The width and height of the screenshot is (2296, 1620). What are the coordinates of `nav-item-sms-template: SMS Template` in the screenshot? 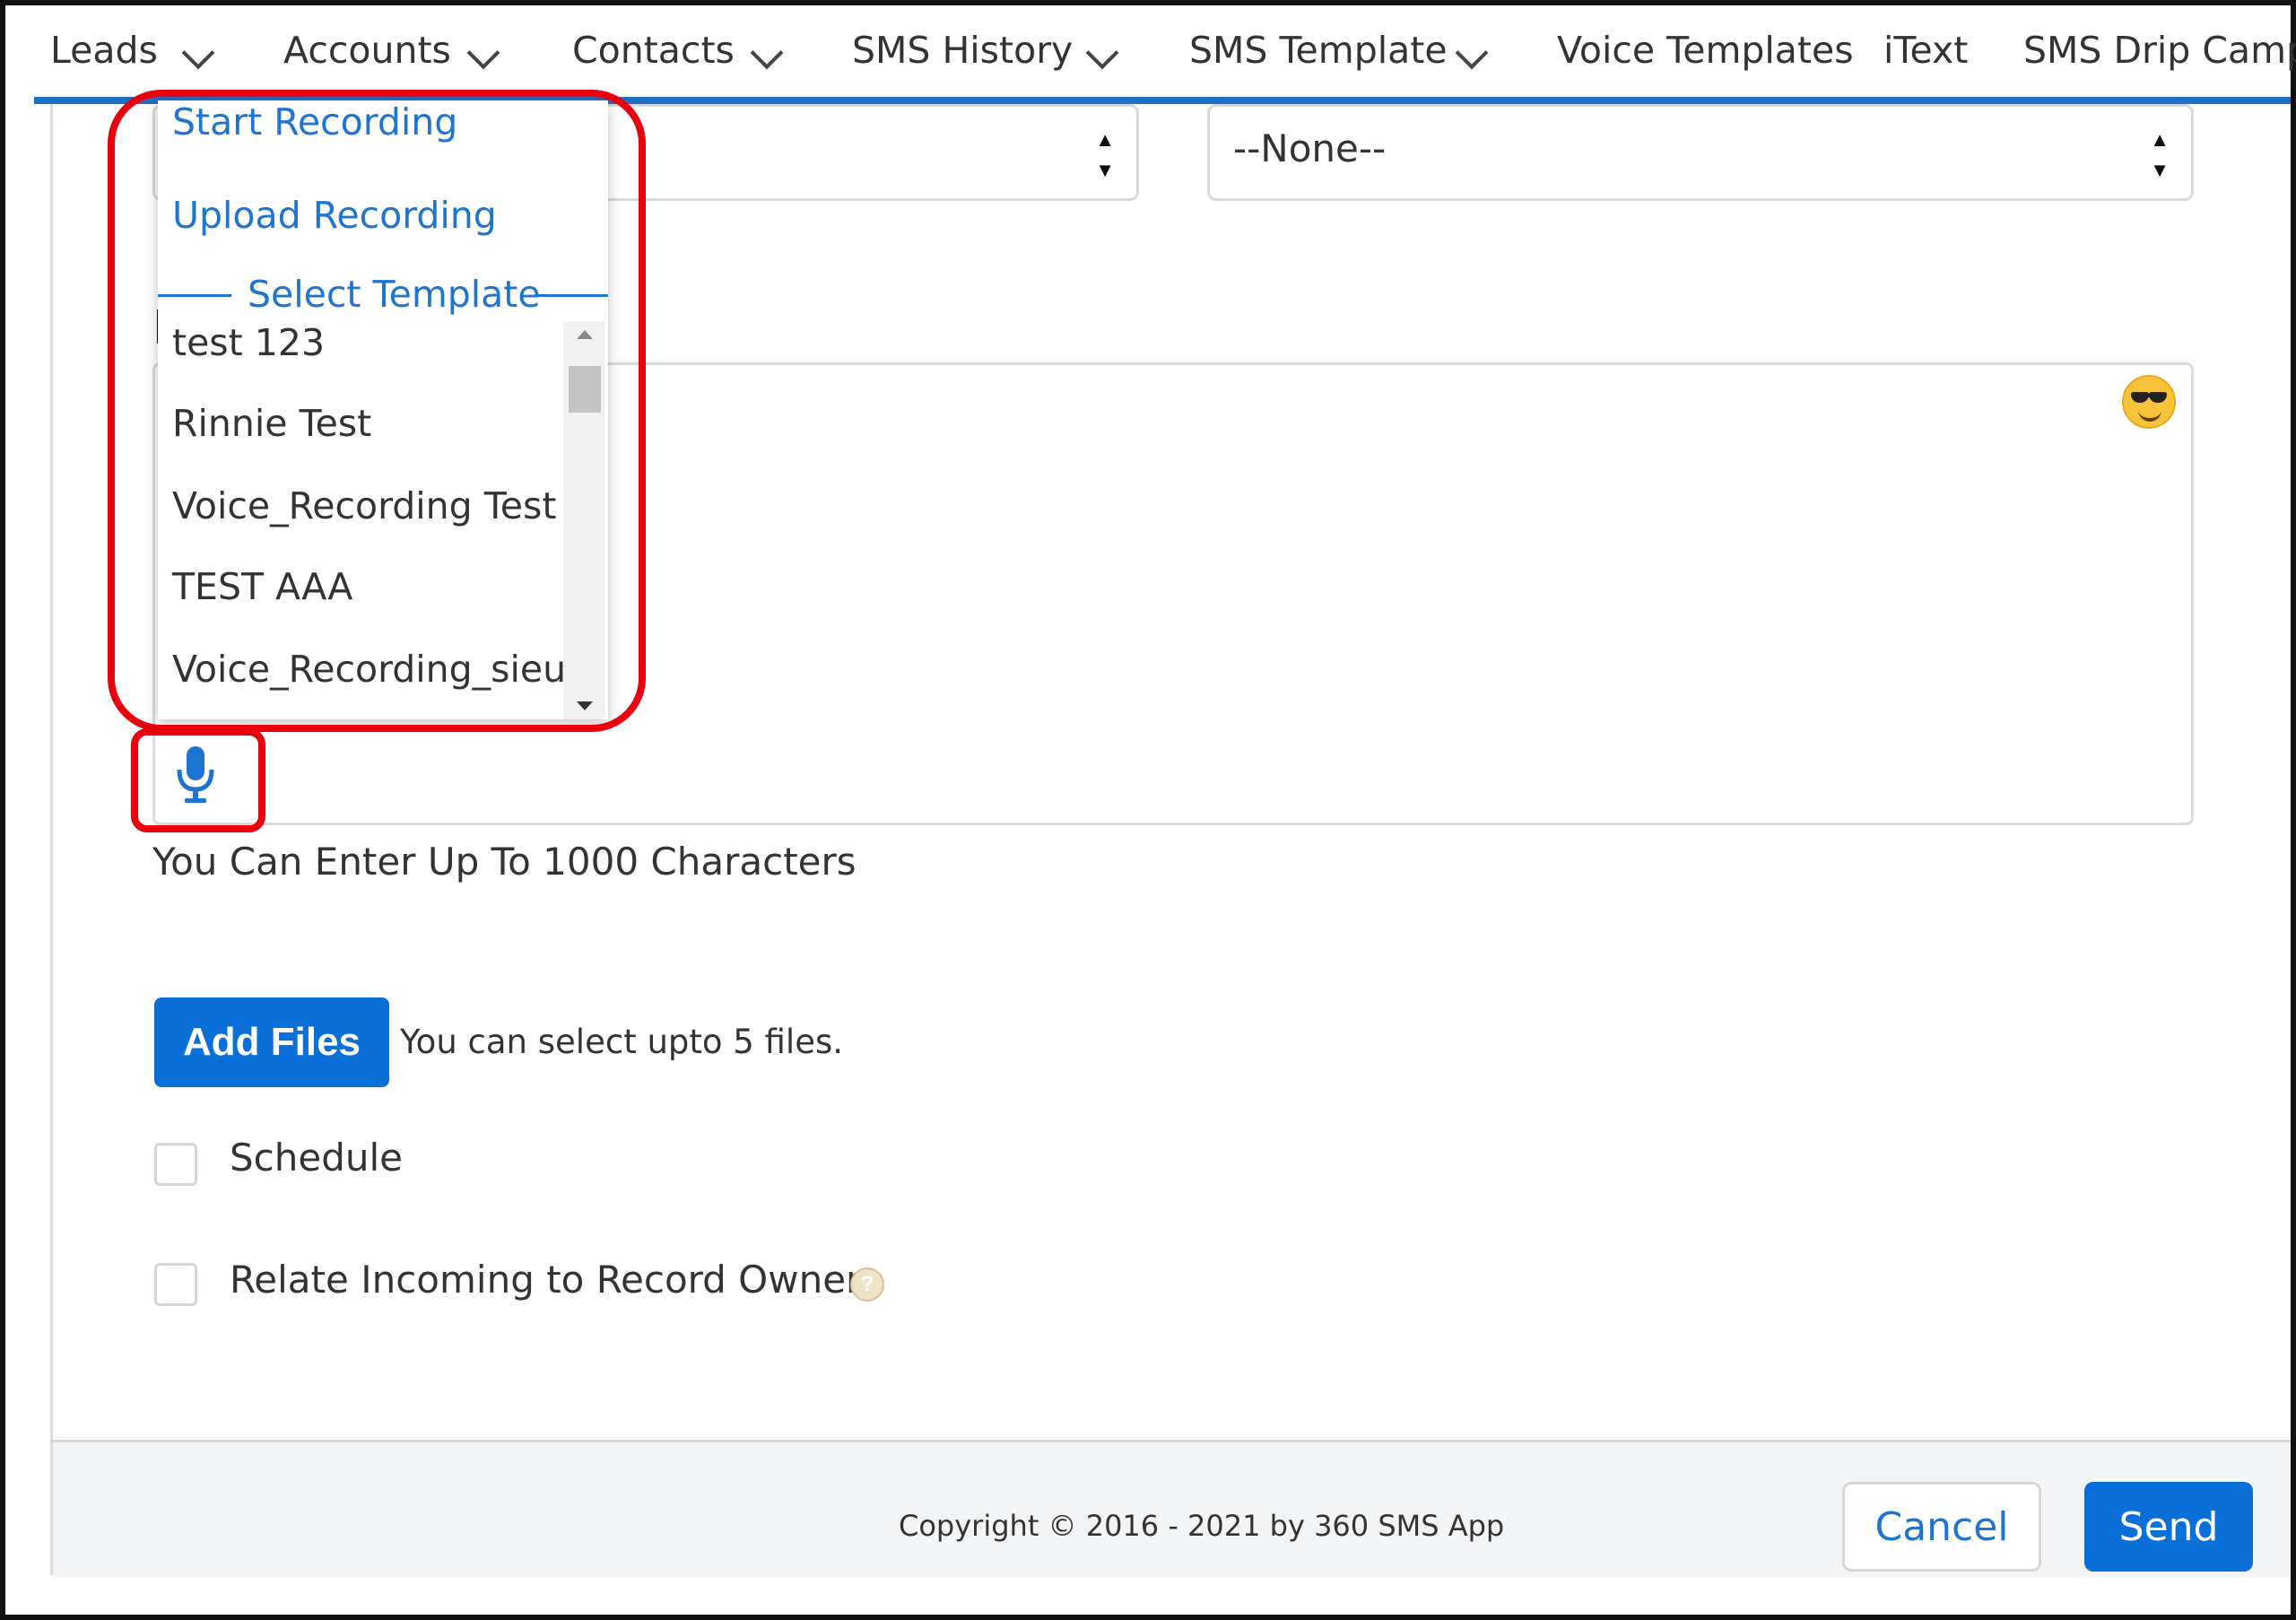 It's located at (1318, 50).